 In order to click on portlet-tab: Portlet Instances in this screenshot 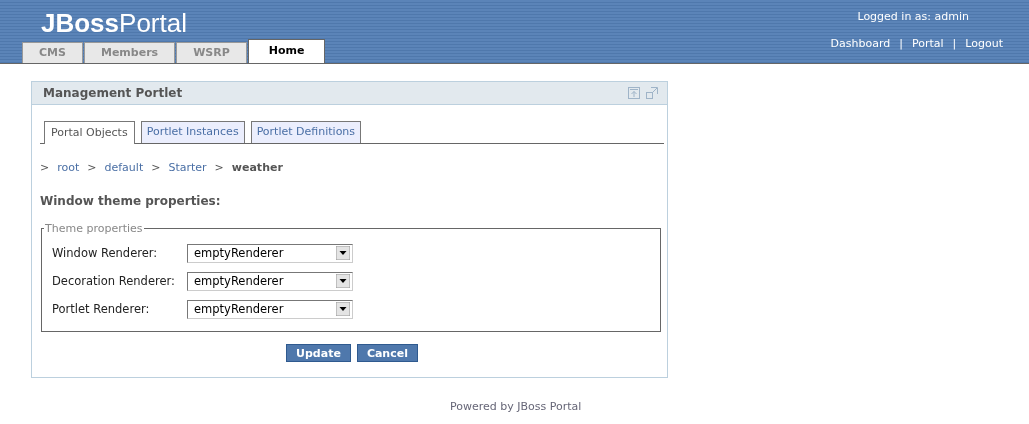, I will do `click(192, 132)`.